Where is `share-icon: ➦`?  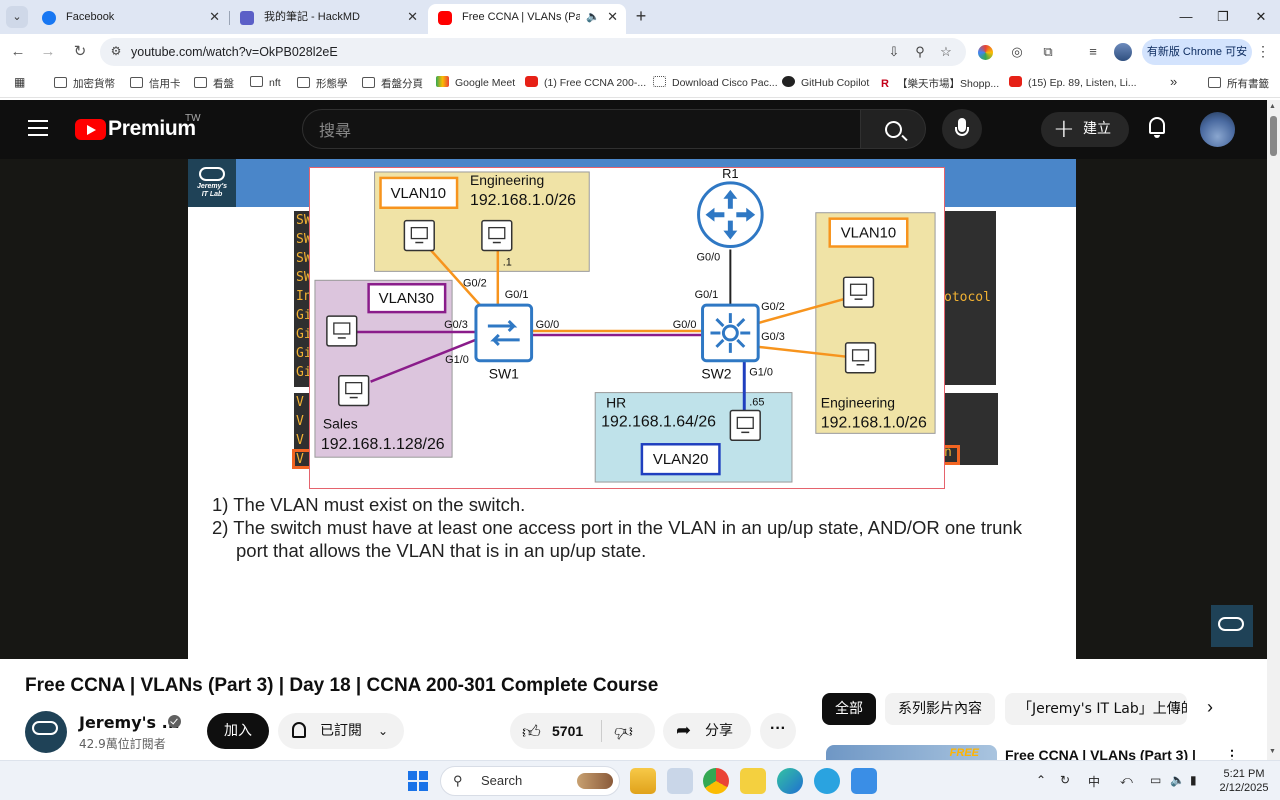
share-icon: ➦ is located at coordinates (684, 730).